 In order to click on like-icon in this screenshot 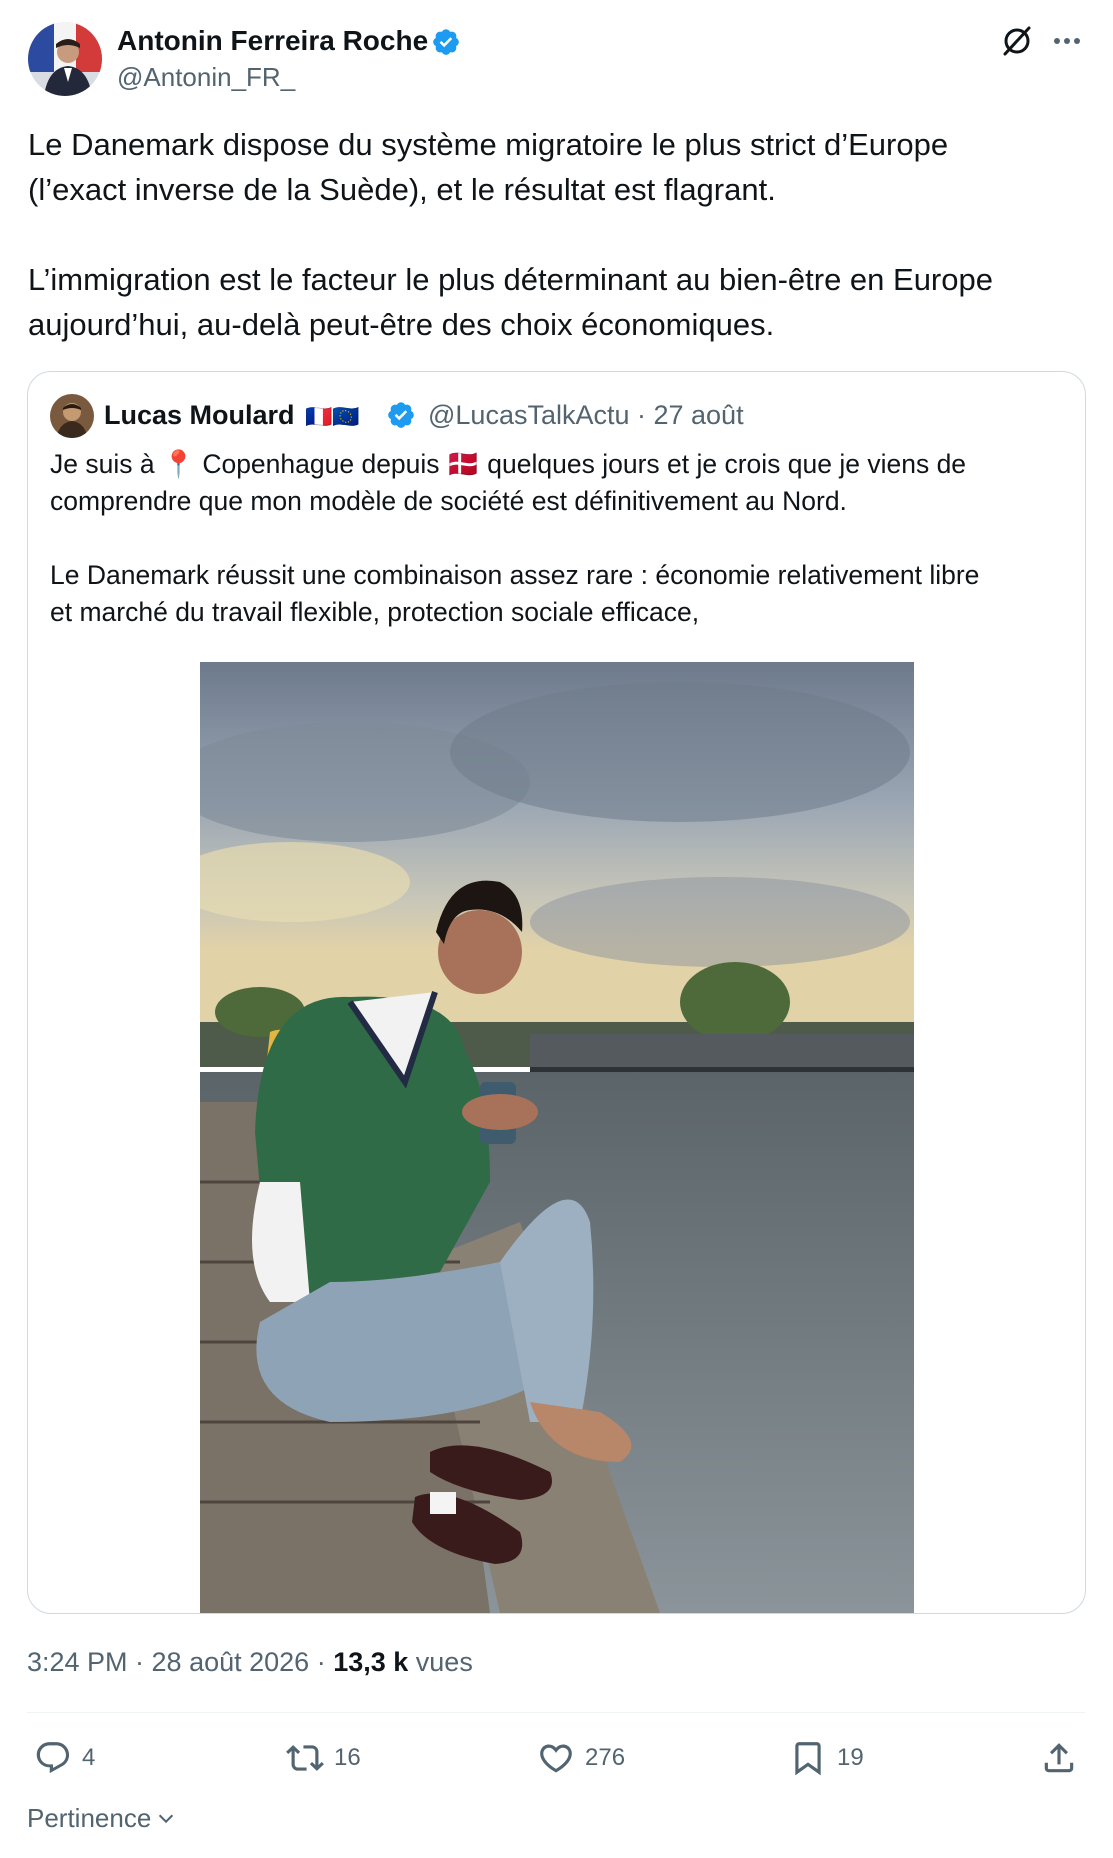, I will do `click(556, 1758)`.